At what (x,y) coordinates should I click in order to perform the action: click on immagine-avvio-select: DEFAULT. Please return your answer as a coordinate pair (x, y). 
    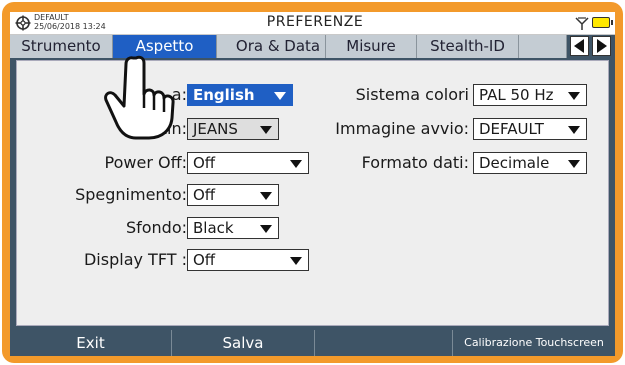
    Looking at the image, I should click on (530, 129).